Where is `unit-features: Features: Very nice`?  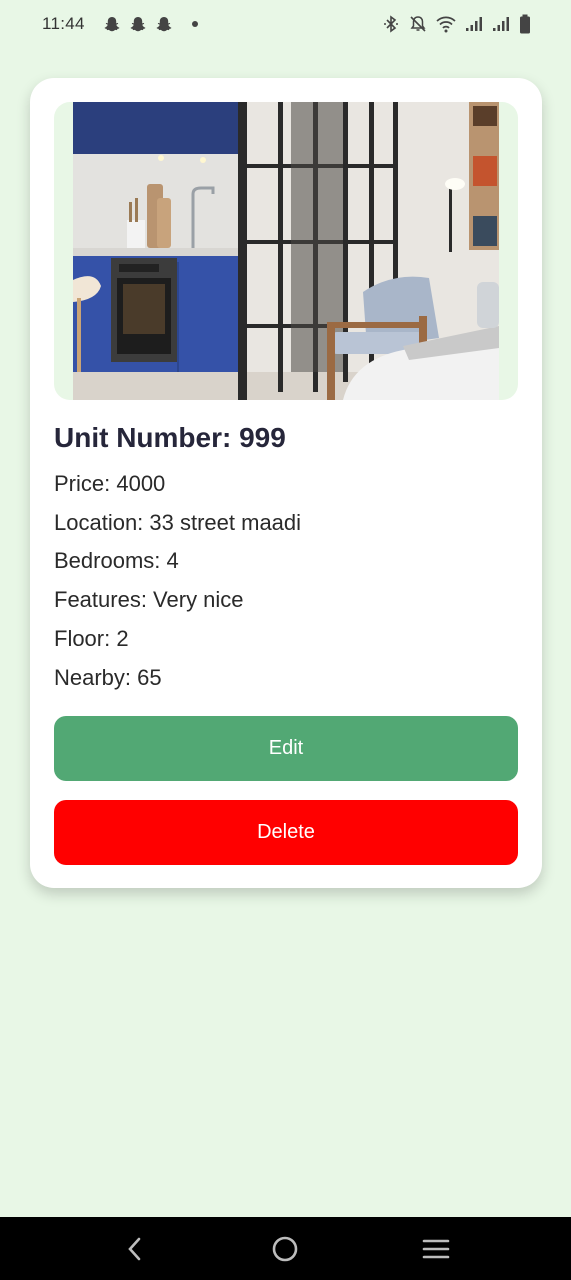 unit-features: Features: Very nice is located at coordinates (149, 599).